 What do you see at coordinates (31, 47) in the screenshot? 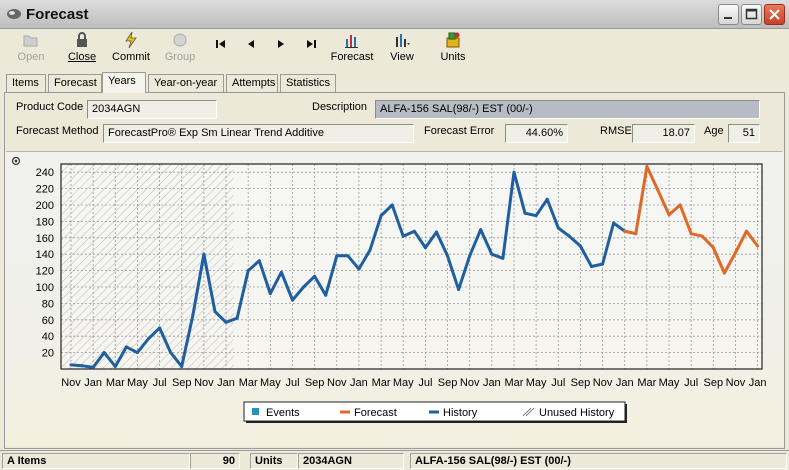
I see `open-button: Open` at bounding box center [31, 47].